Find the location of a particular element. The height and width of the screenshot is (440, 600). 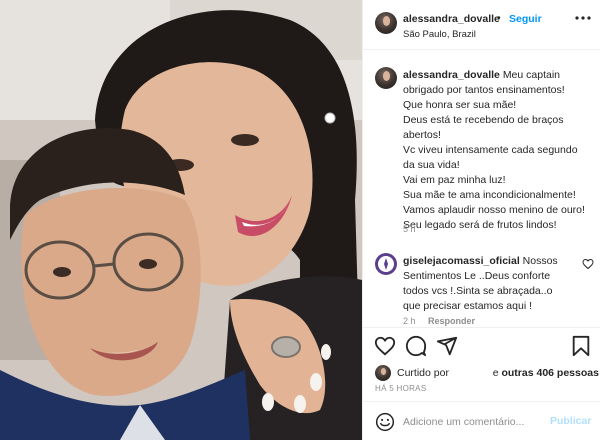

small-heart-icon is located at coordinates (588, 264).